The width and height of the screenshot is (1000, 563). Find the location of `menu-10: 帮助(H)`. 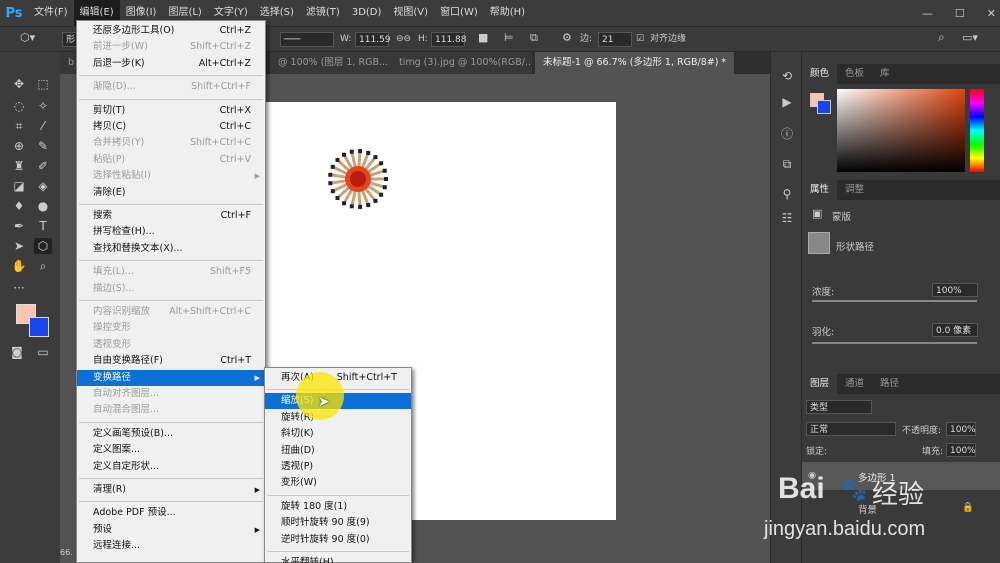

menu-10: 帮助(H) is located at coordinates (507, 13).